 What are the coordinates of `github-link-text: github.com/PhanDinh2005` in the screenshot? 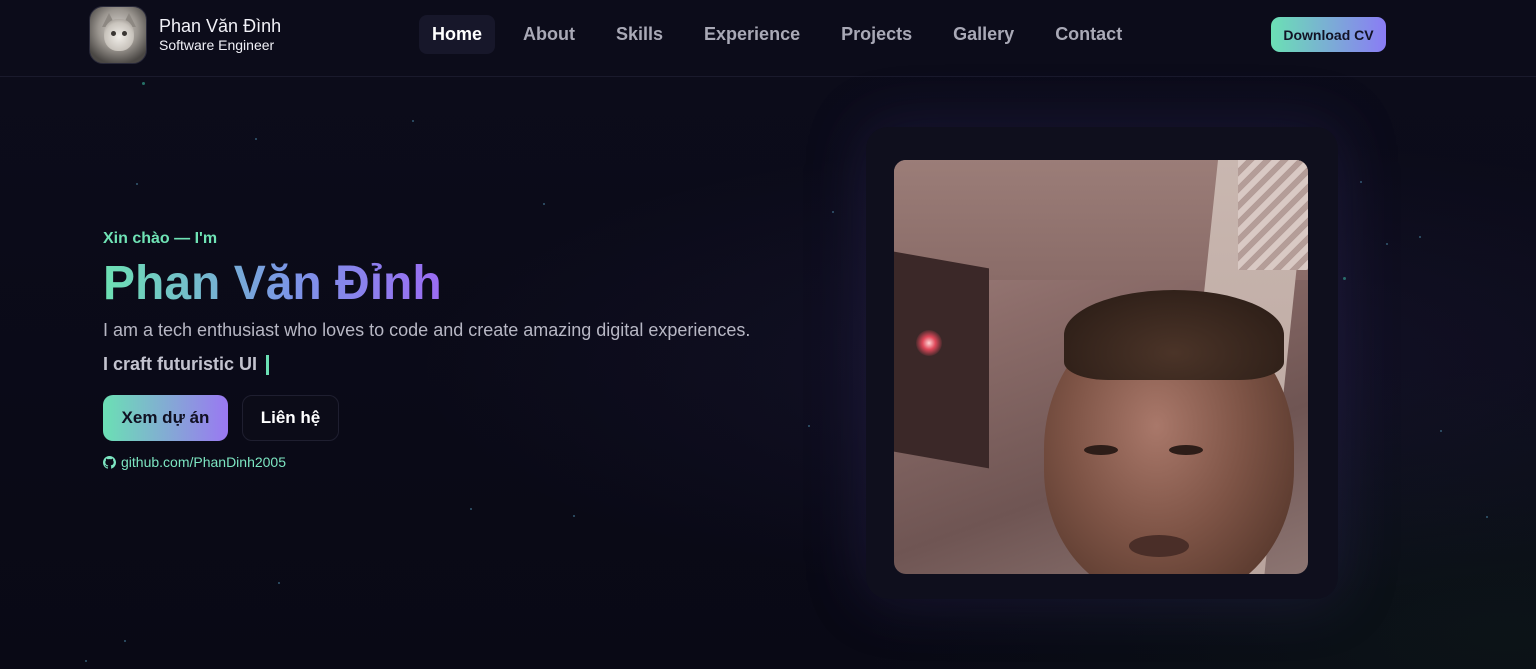 It's located at (204, 462).